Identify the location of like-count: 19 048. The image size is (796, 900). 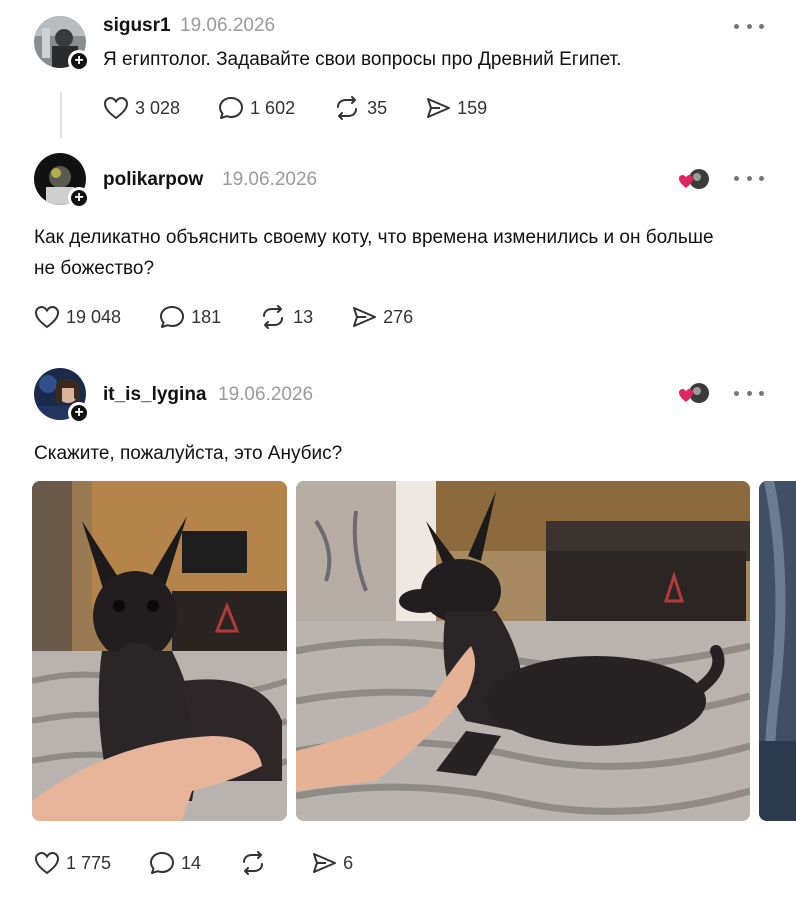
(94, 316).